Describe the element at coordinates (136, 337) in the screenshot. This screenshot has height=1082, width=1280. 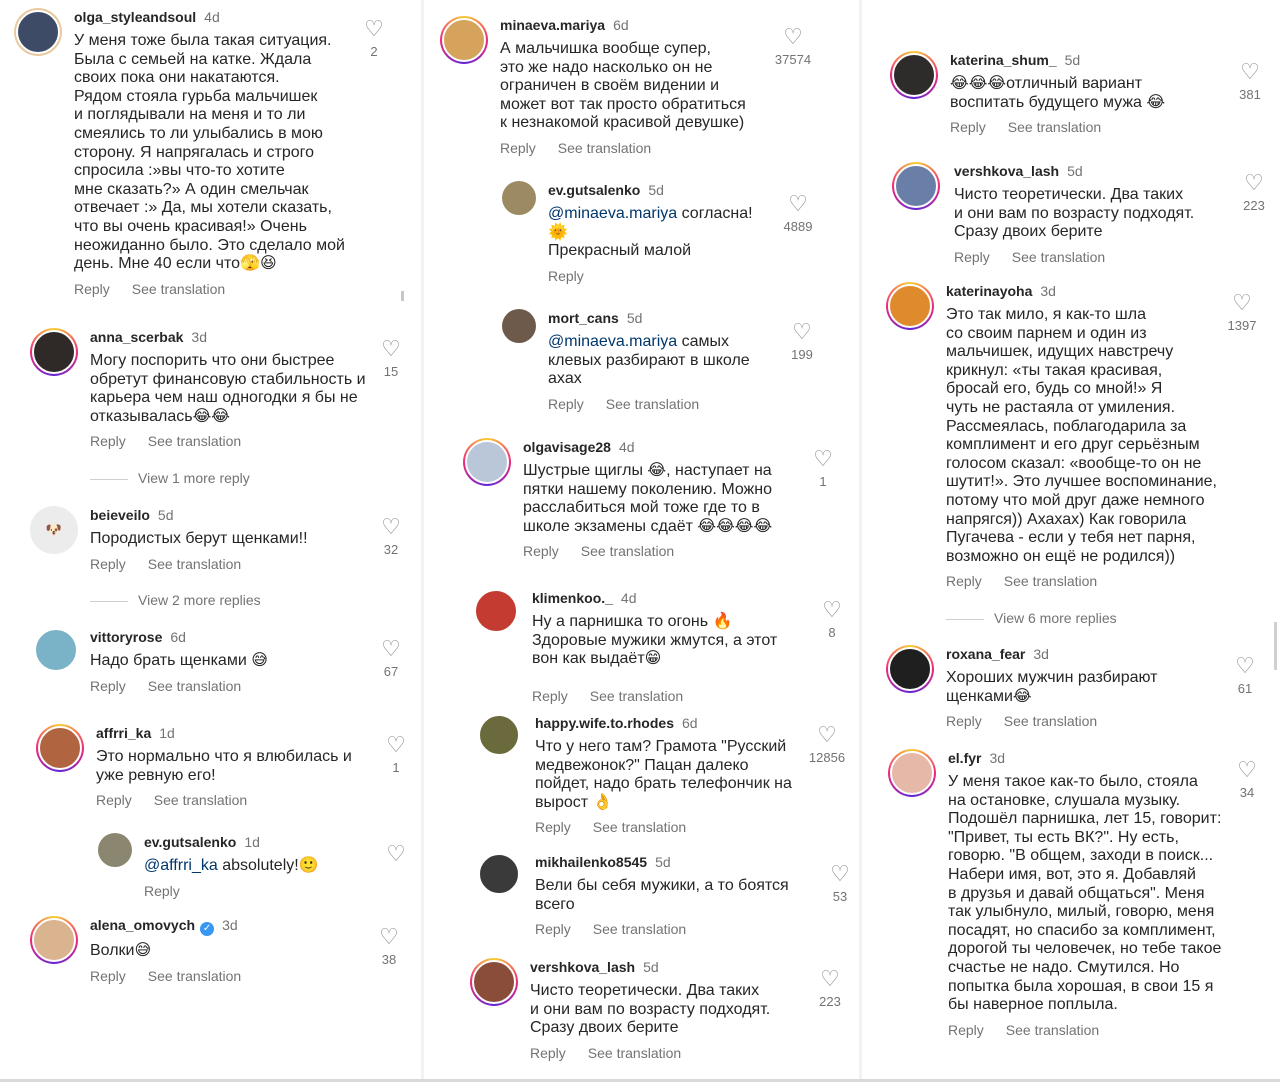
I see `username: anna_scerbak` at that location.